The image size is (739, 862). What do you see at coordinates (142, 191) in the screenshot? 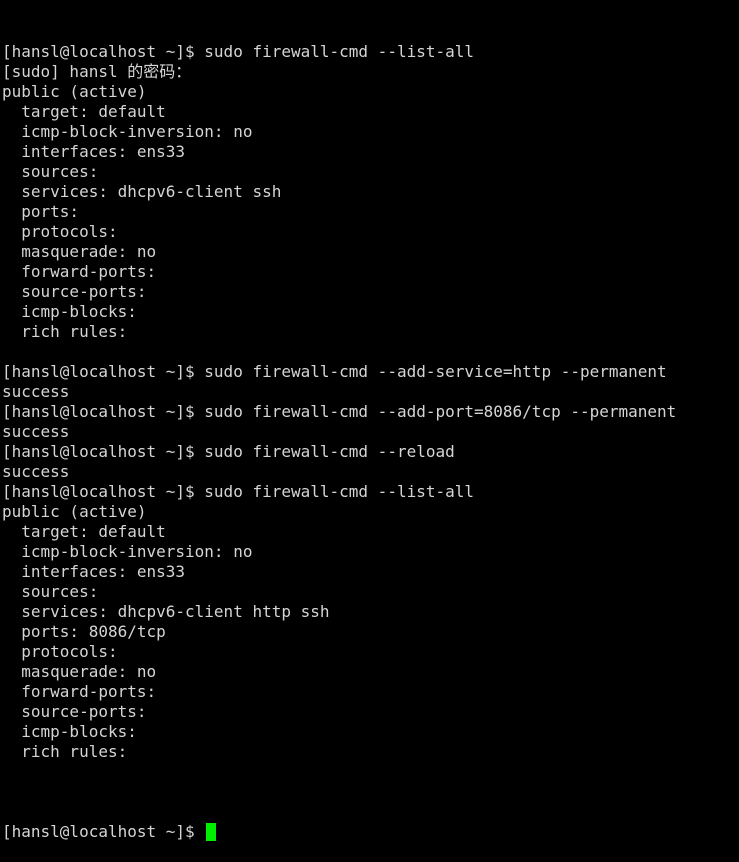
I see `terminal-line: services: dhcpv6-client ssh` at bounding box center [142, 191].